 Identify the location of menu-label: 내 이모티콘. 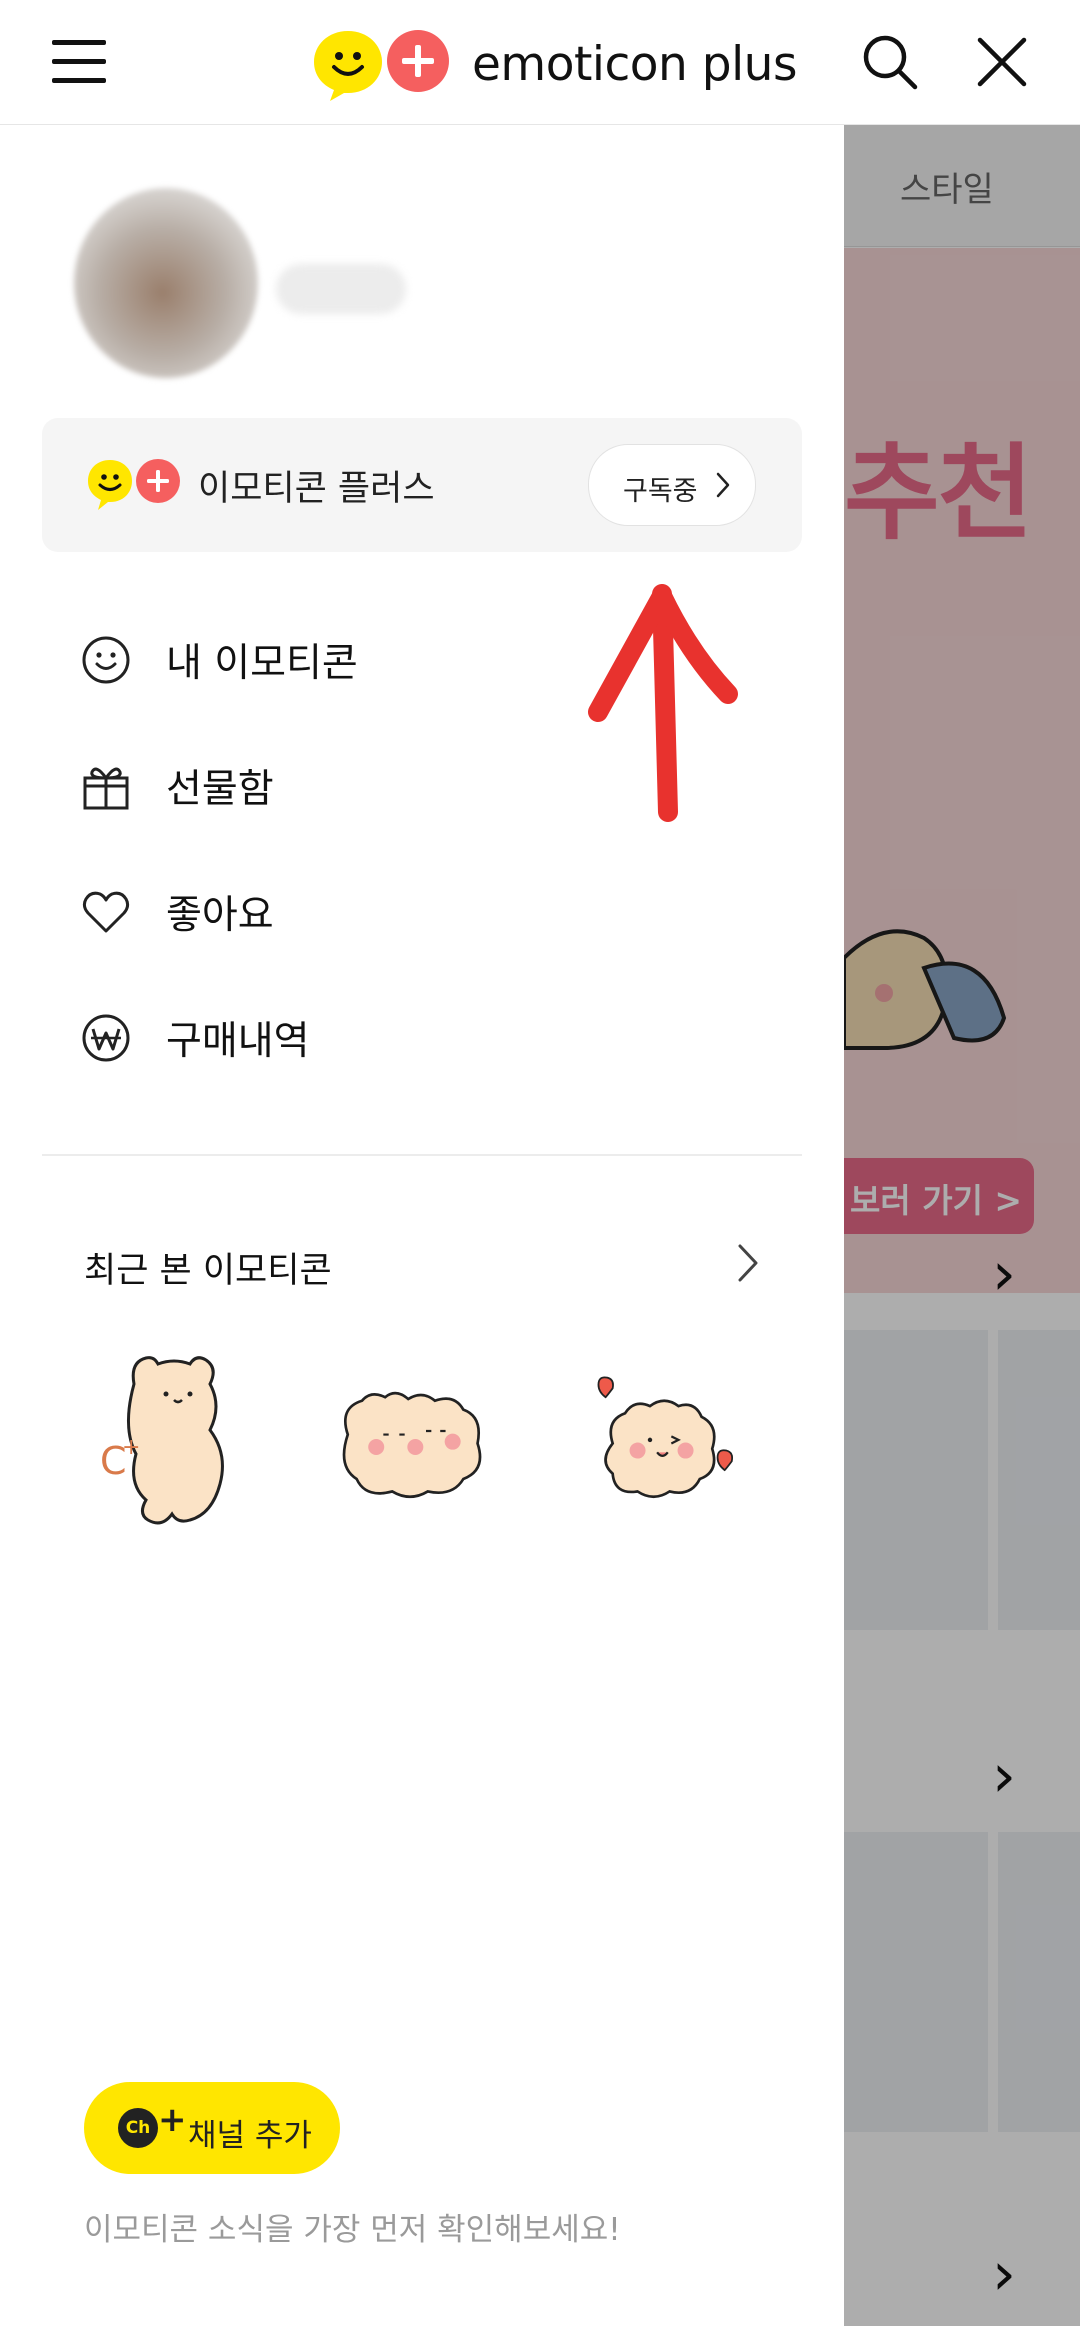
(262, 663).